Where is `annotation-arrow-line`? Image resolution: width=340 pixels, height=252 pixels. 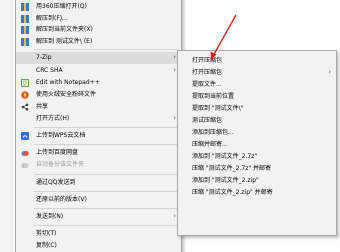 annotation-arrow-line is located at coordinates (224, 35).